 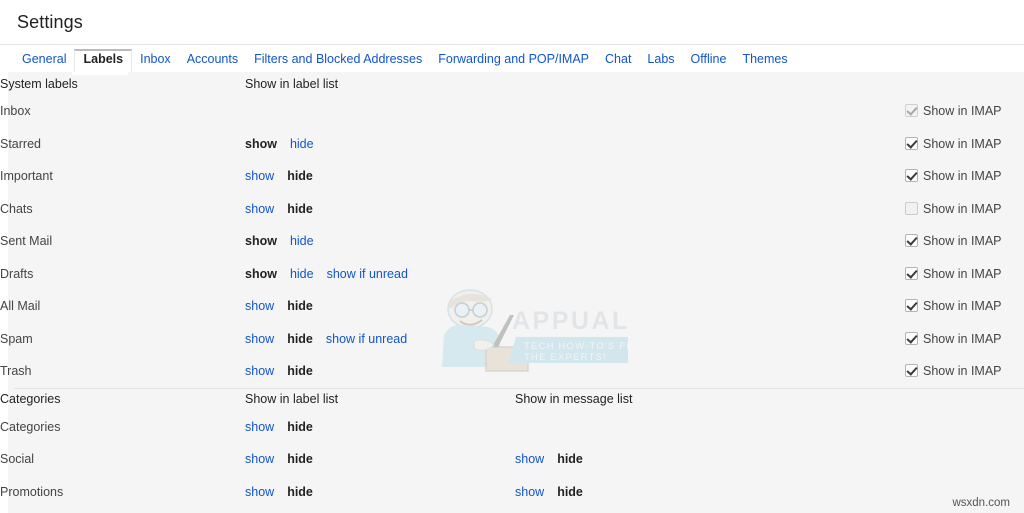 What do you see at coordinates (16, 208) in the screenshot?
I see `label-name: Chats` at bounding box center [16, 208].